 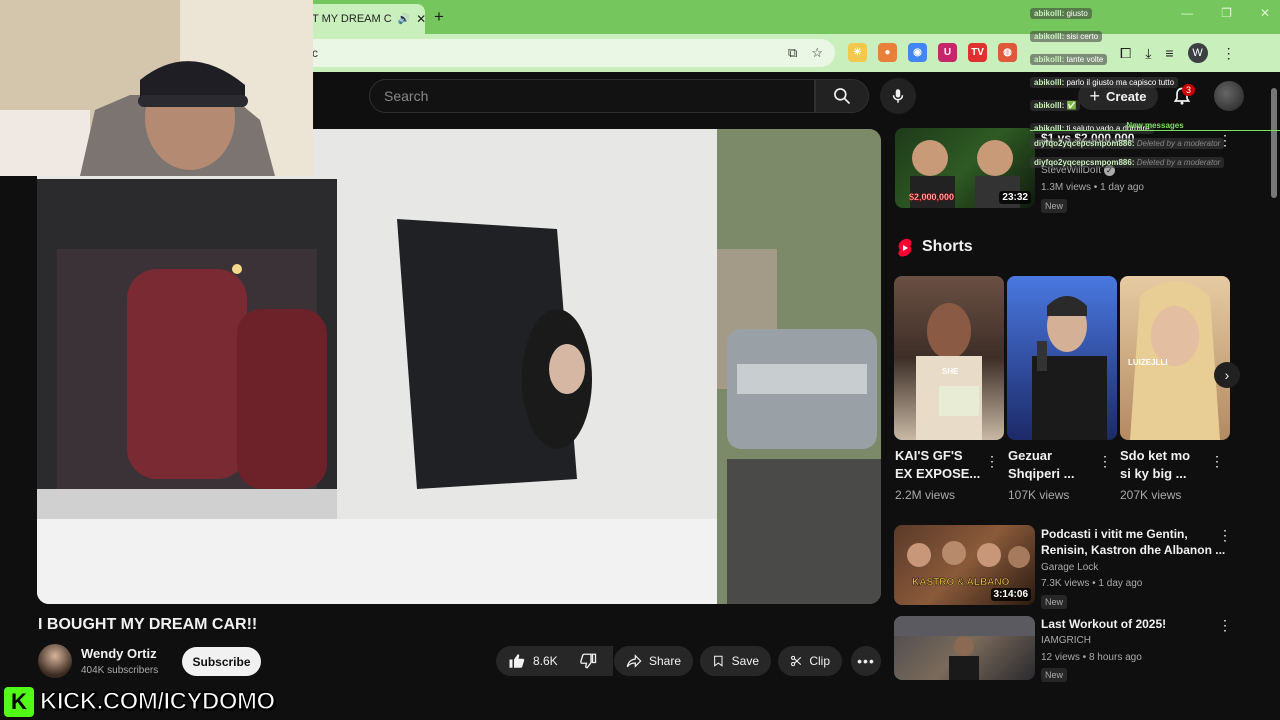 I want to click on chat-text: parlo il giusto ma capisco tutto, so click(x=1120, y=82).